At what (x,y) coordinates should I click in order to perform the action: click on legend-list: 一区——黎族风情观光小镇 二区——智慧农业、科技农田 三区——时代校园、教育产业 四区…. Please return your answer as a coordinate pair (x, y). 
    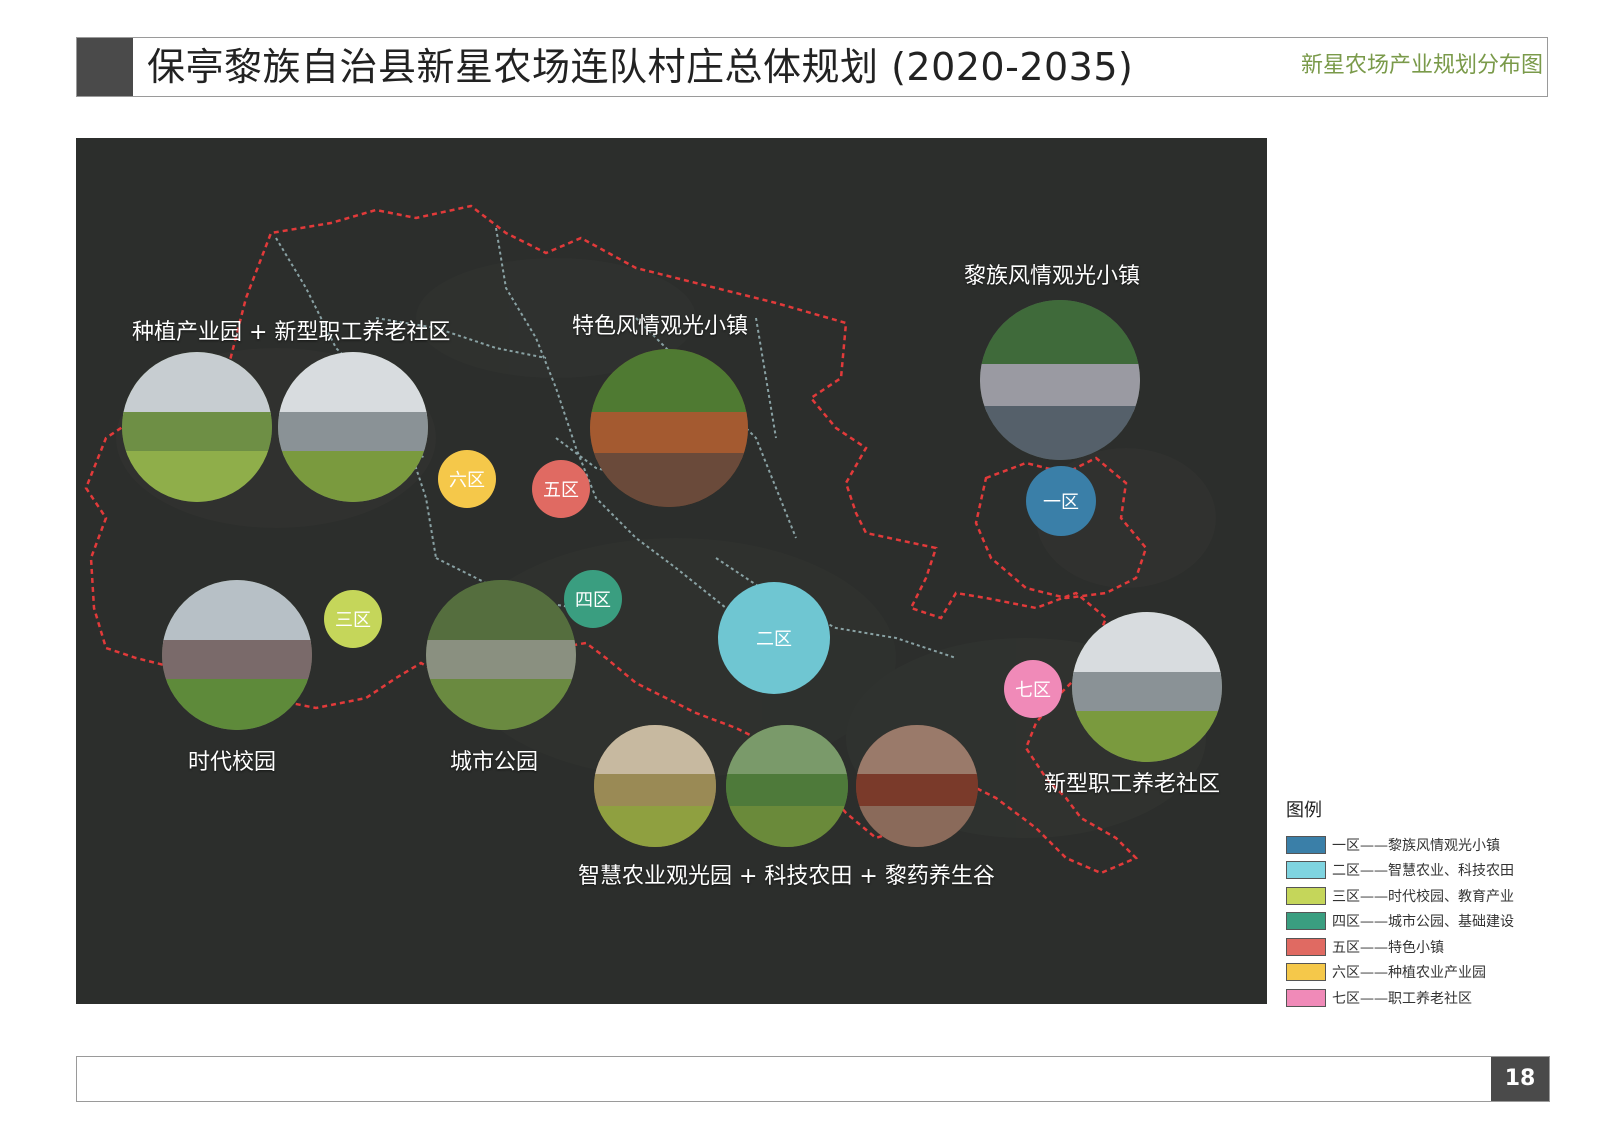
    Looking at the image, I should click on (1431, 921).